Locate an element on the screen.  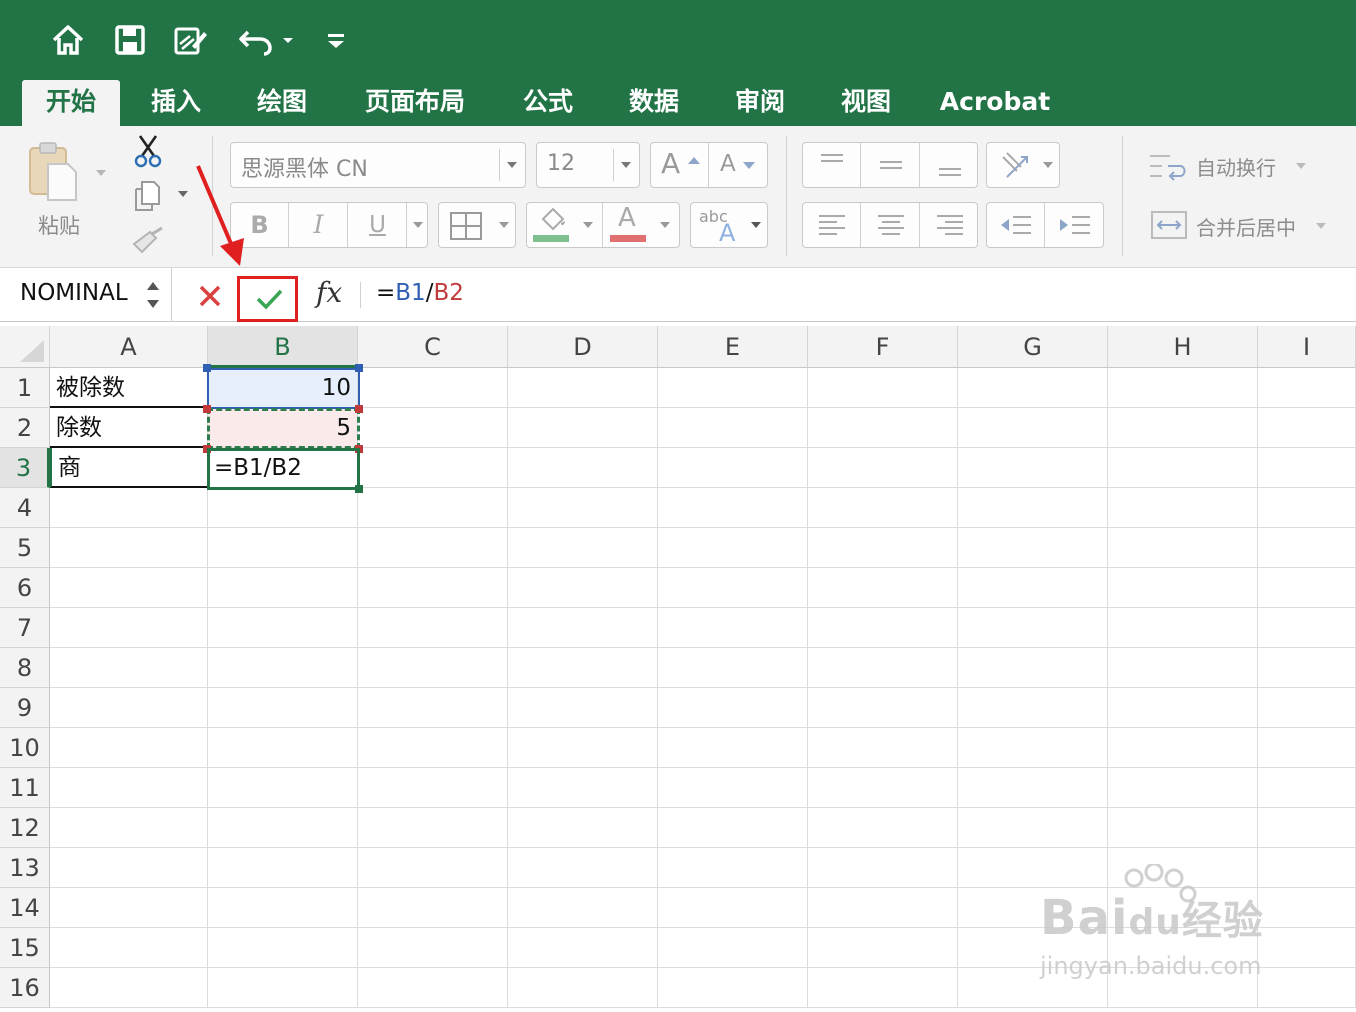
cell-a6 is located at coordinates (129, 588).